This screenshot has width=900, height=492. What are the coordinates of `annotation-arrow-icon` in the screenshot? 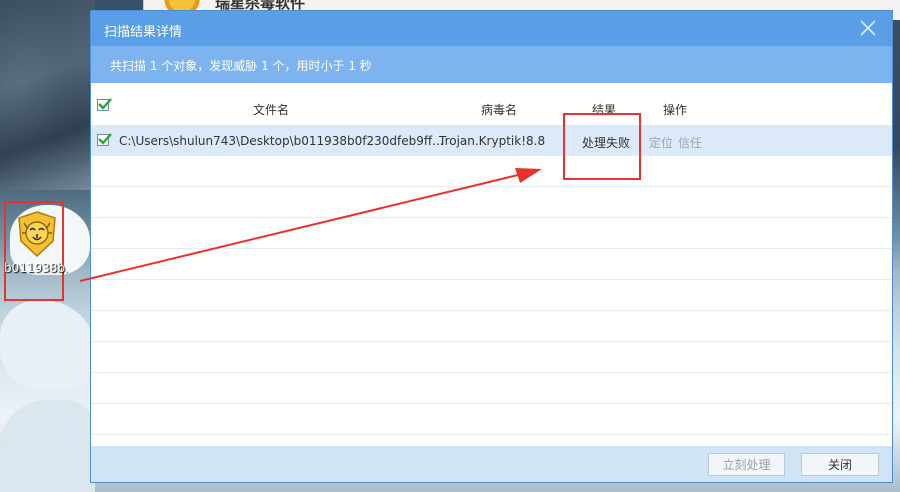 It's located at (310, 225).